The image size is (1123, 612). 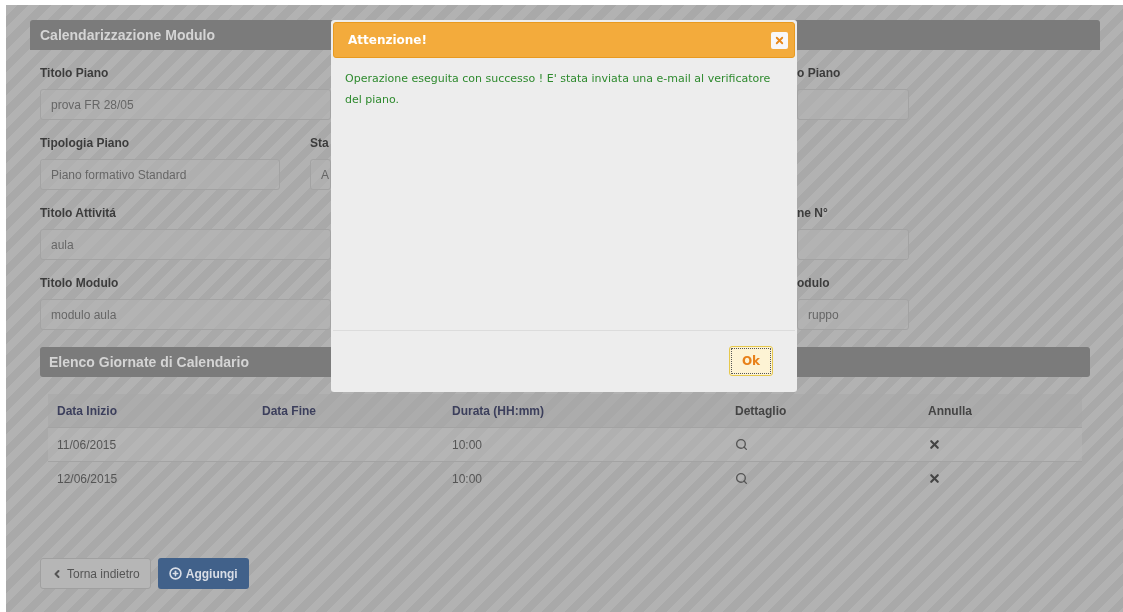 I want to click on input-field: modulo aula, so click(x=185, y=314).